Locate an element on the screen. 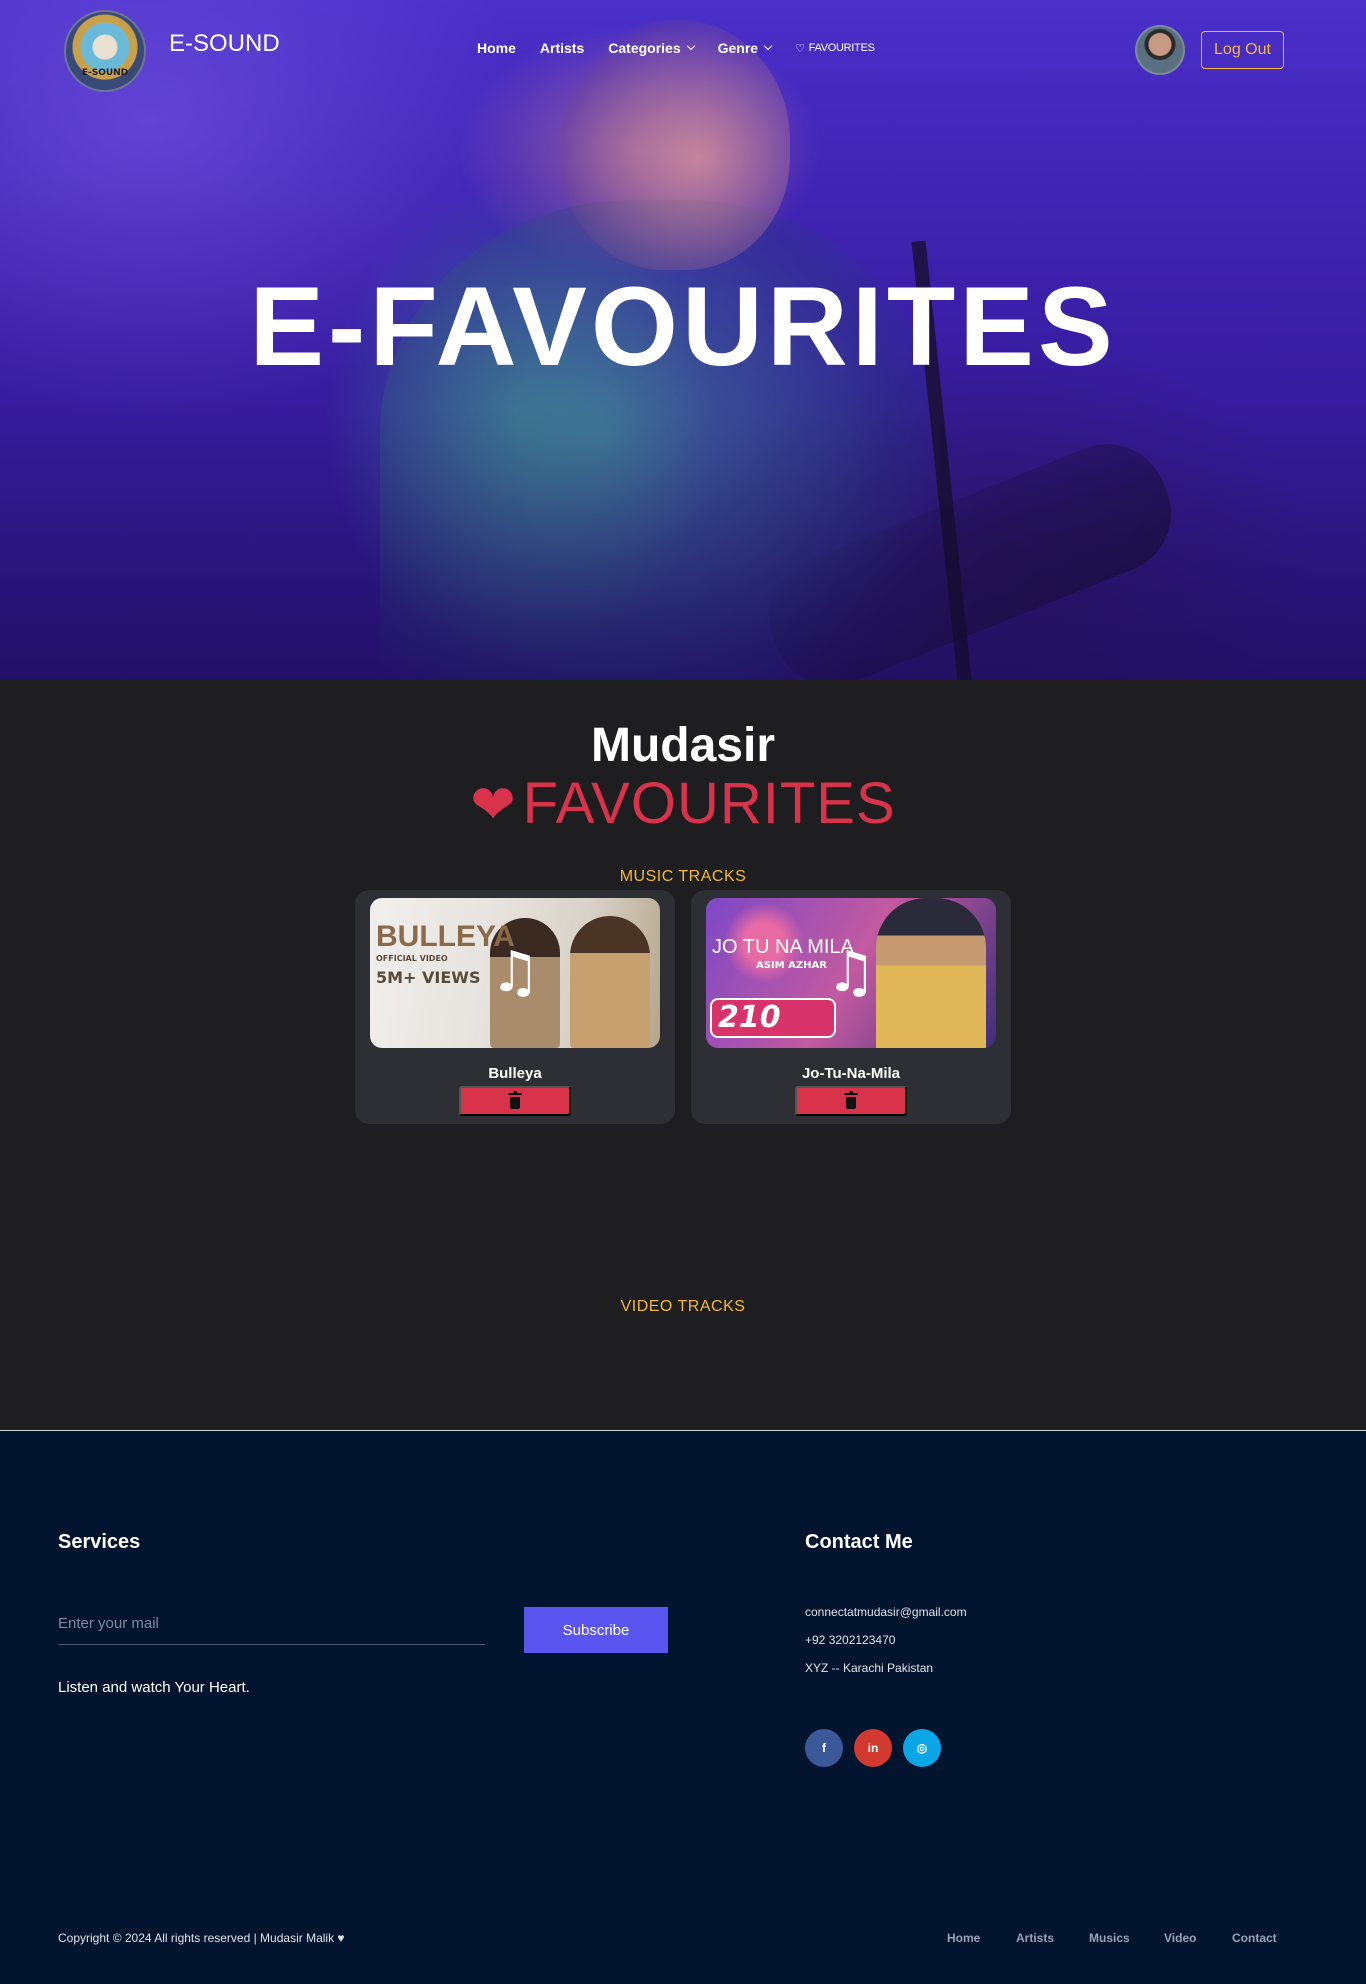 This screenshot has height=1984, width=1366. nav-artists: Artists is located at coordinates (562, 48).